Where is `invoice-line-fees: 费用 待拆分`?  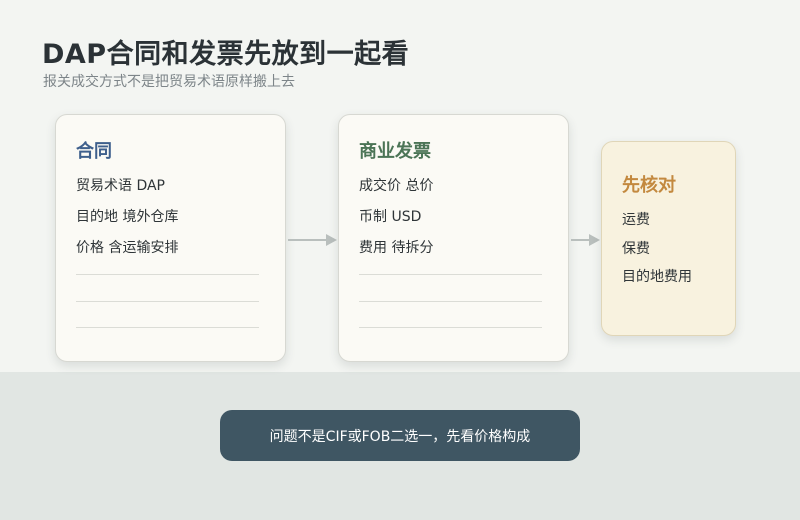
invoice-line-fees: 费用 待拆分 is located at coordinates (396, 248).